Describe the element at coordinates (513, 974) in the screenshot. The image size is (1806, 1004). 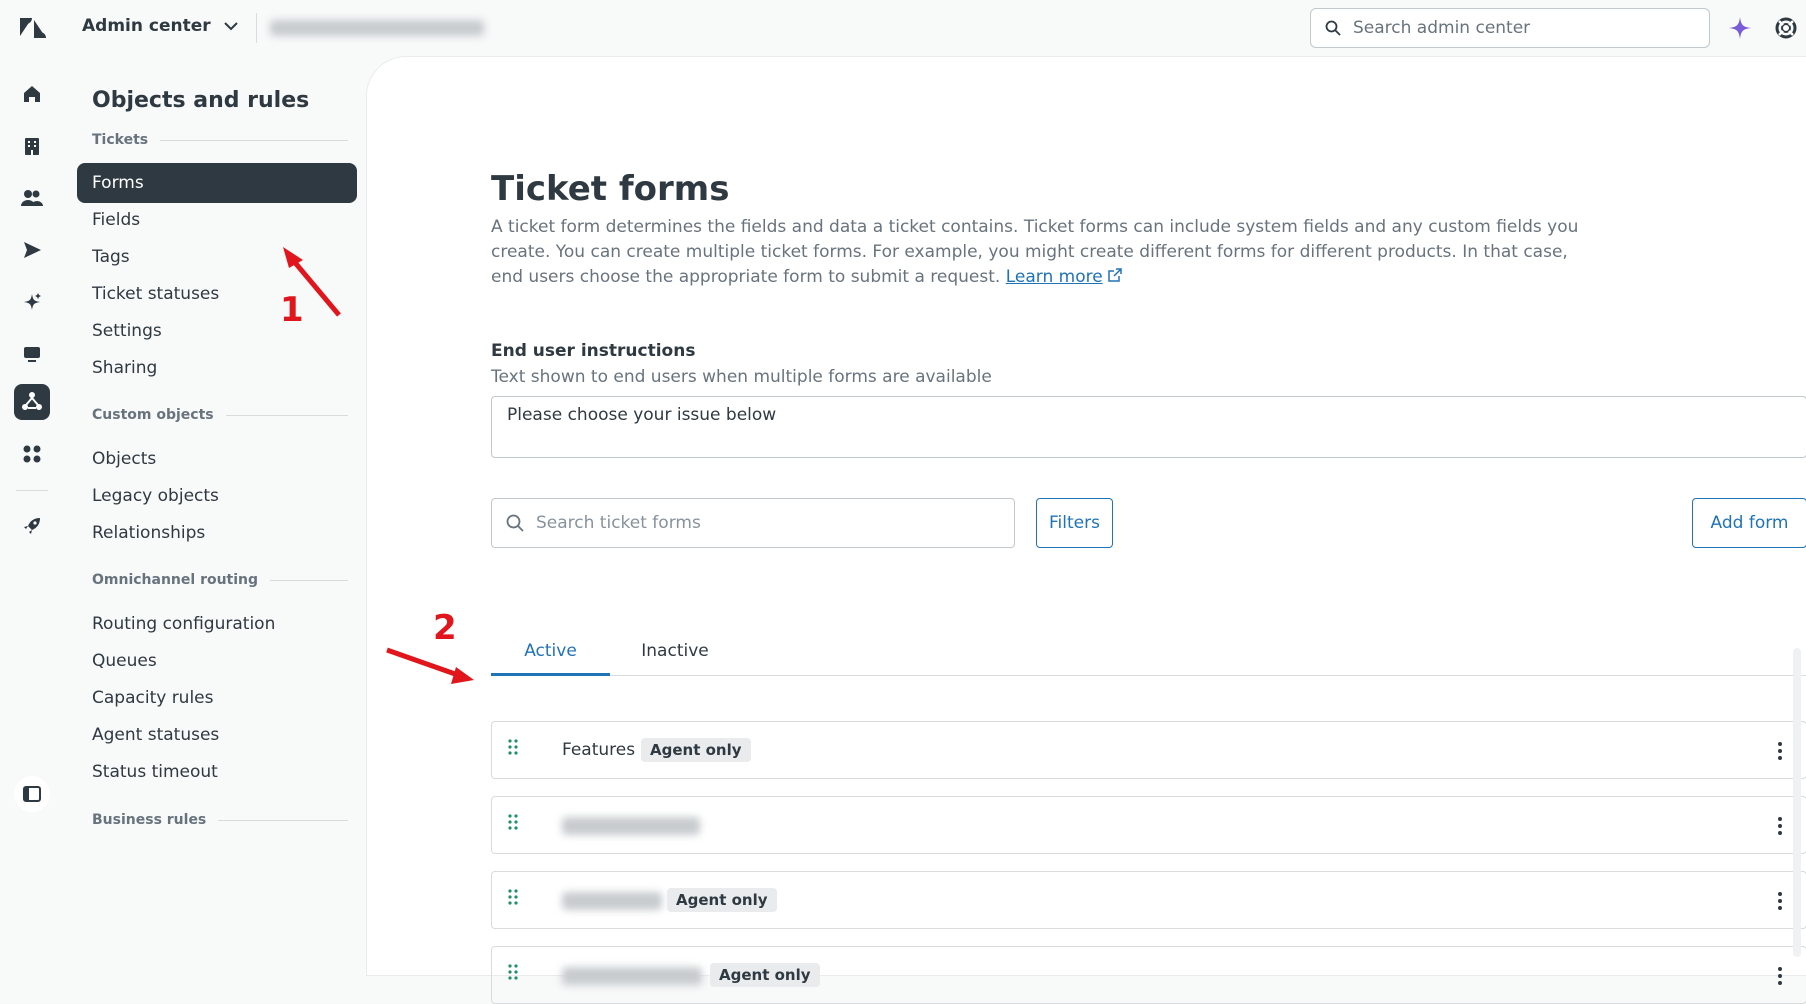
I see `drag-handle-icon` at that location.